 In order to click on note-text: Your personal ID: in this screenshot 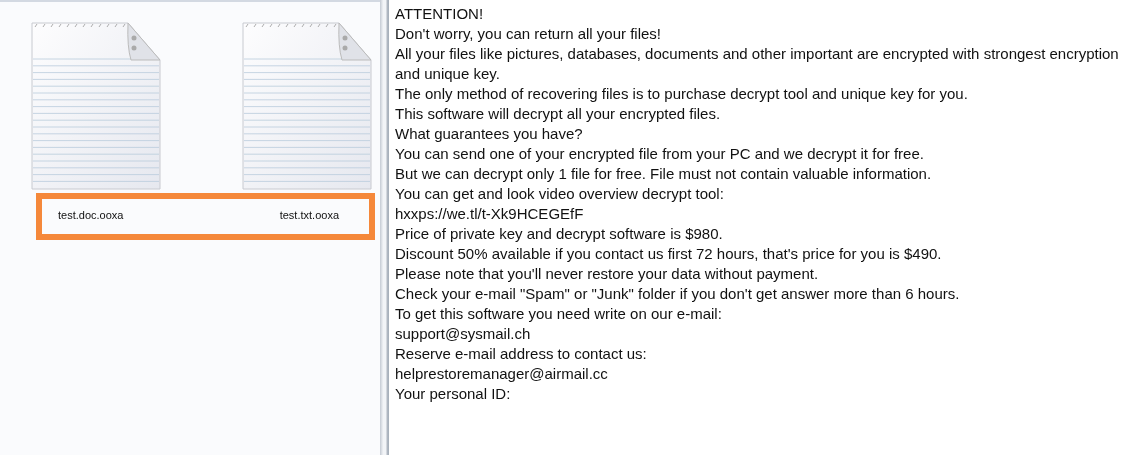, I will do `click(453, 394)`.